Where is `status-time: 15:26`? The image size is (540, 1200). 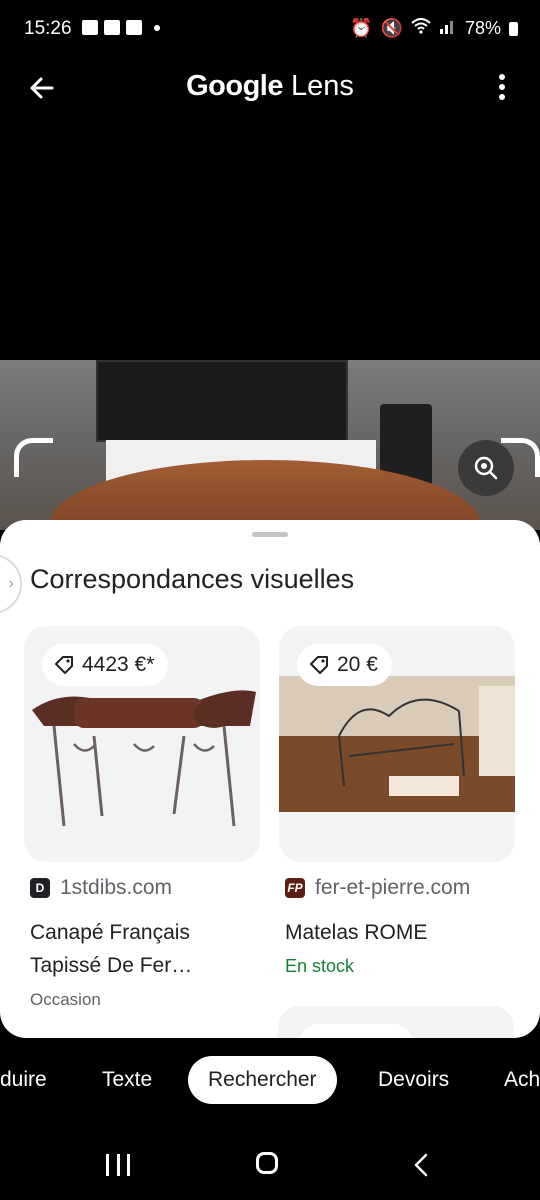 status-time: 15:26 is located at coordinates (48, 28).